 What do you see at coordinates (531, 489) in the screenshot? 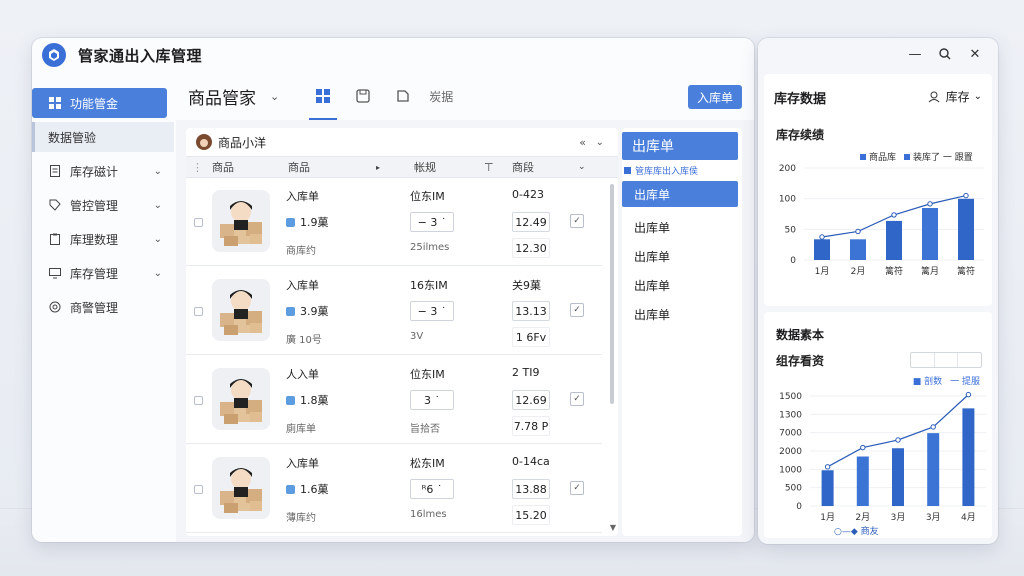
I see `price-field: 13.88` at bounding box center [531, 489].